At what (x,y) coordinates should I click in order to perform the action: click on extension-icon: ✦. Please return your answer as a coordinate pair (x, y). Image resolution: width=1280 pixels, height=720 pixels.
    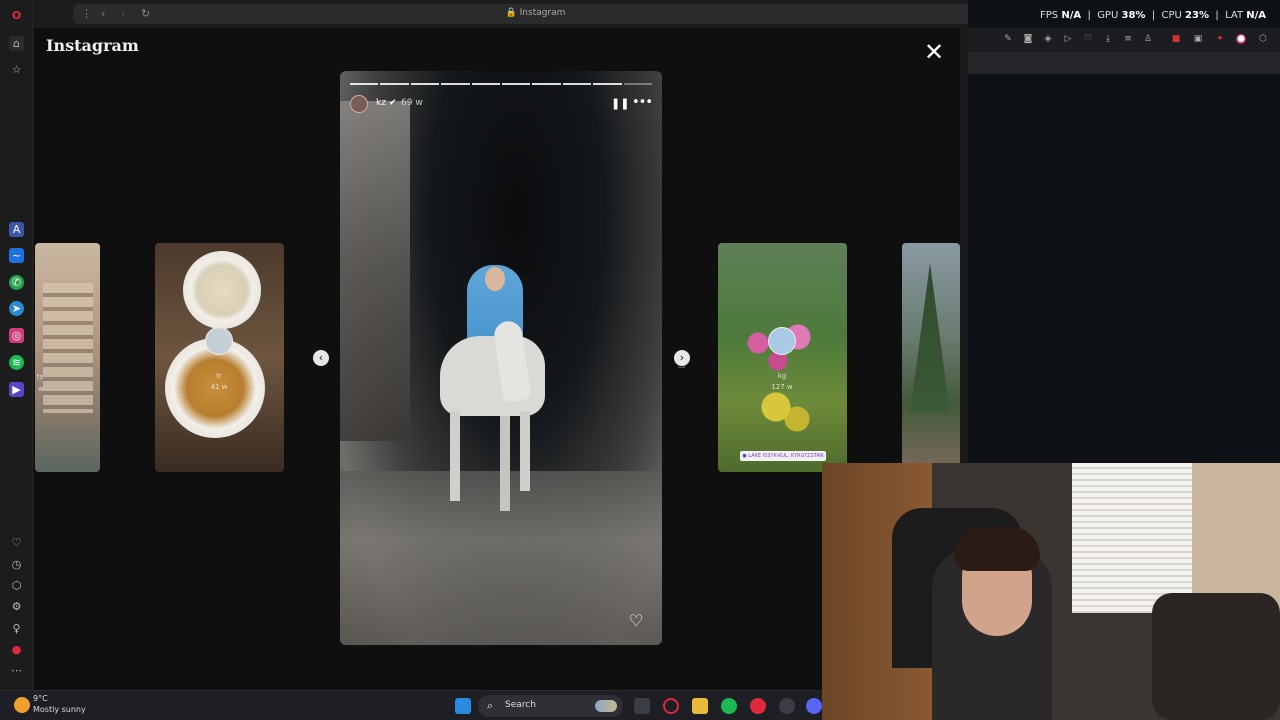
    Looking at the image, I should click on (1220, 39).